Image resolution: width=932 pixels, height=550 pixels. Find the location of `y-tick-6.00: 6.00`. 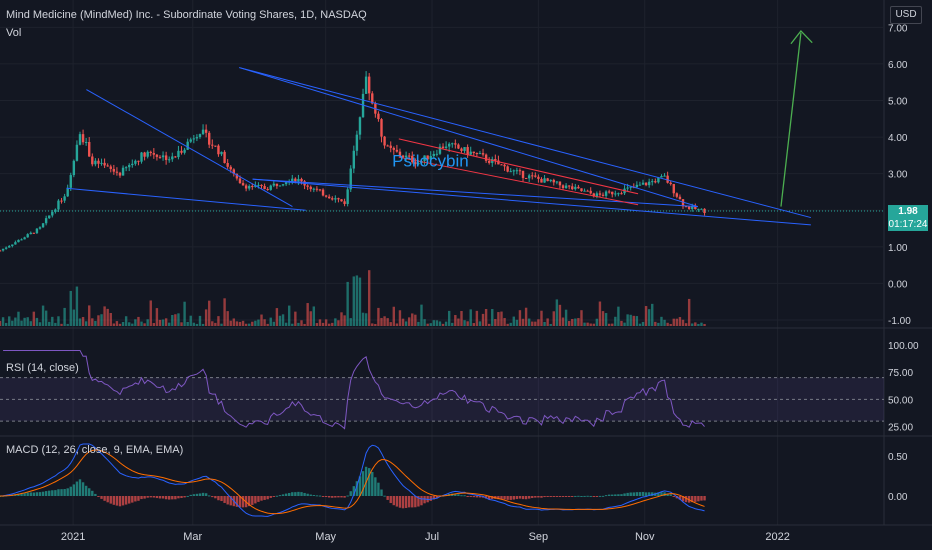

y-tick-6.00: 6.00 is located at coordinates (898, 65).